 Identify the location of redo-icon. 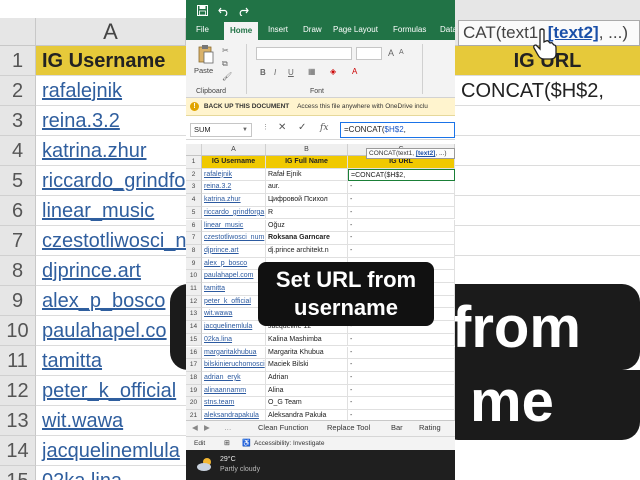
(243, 10).